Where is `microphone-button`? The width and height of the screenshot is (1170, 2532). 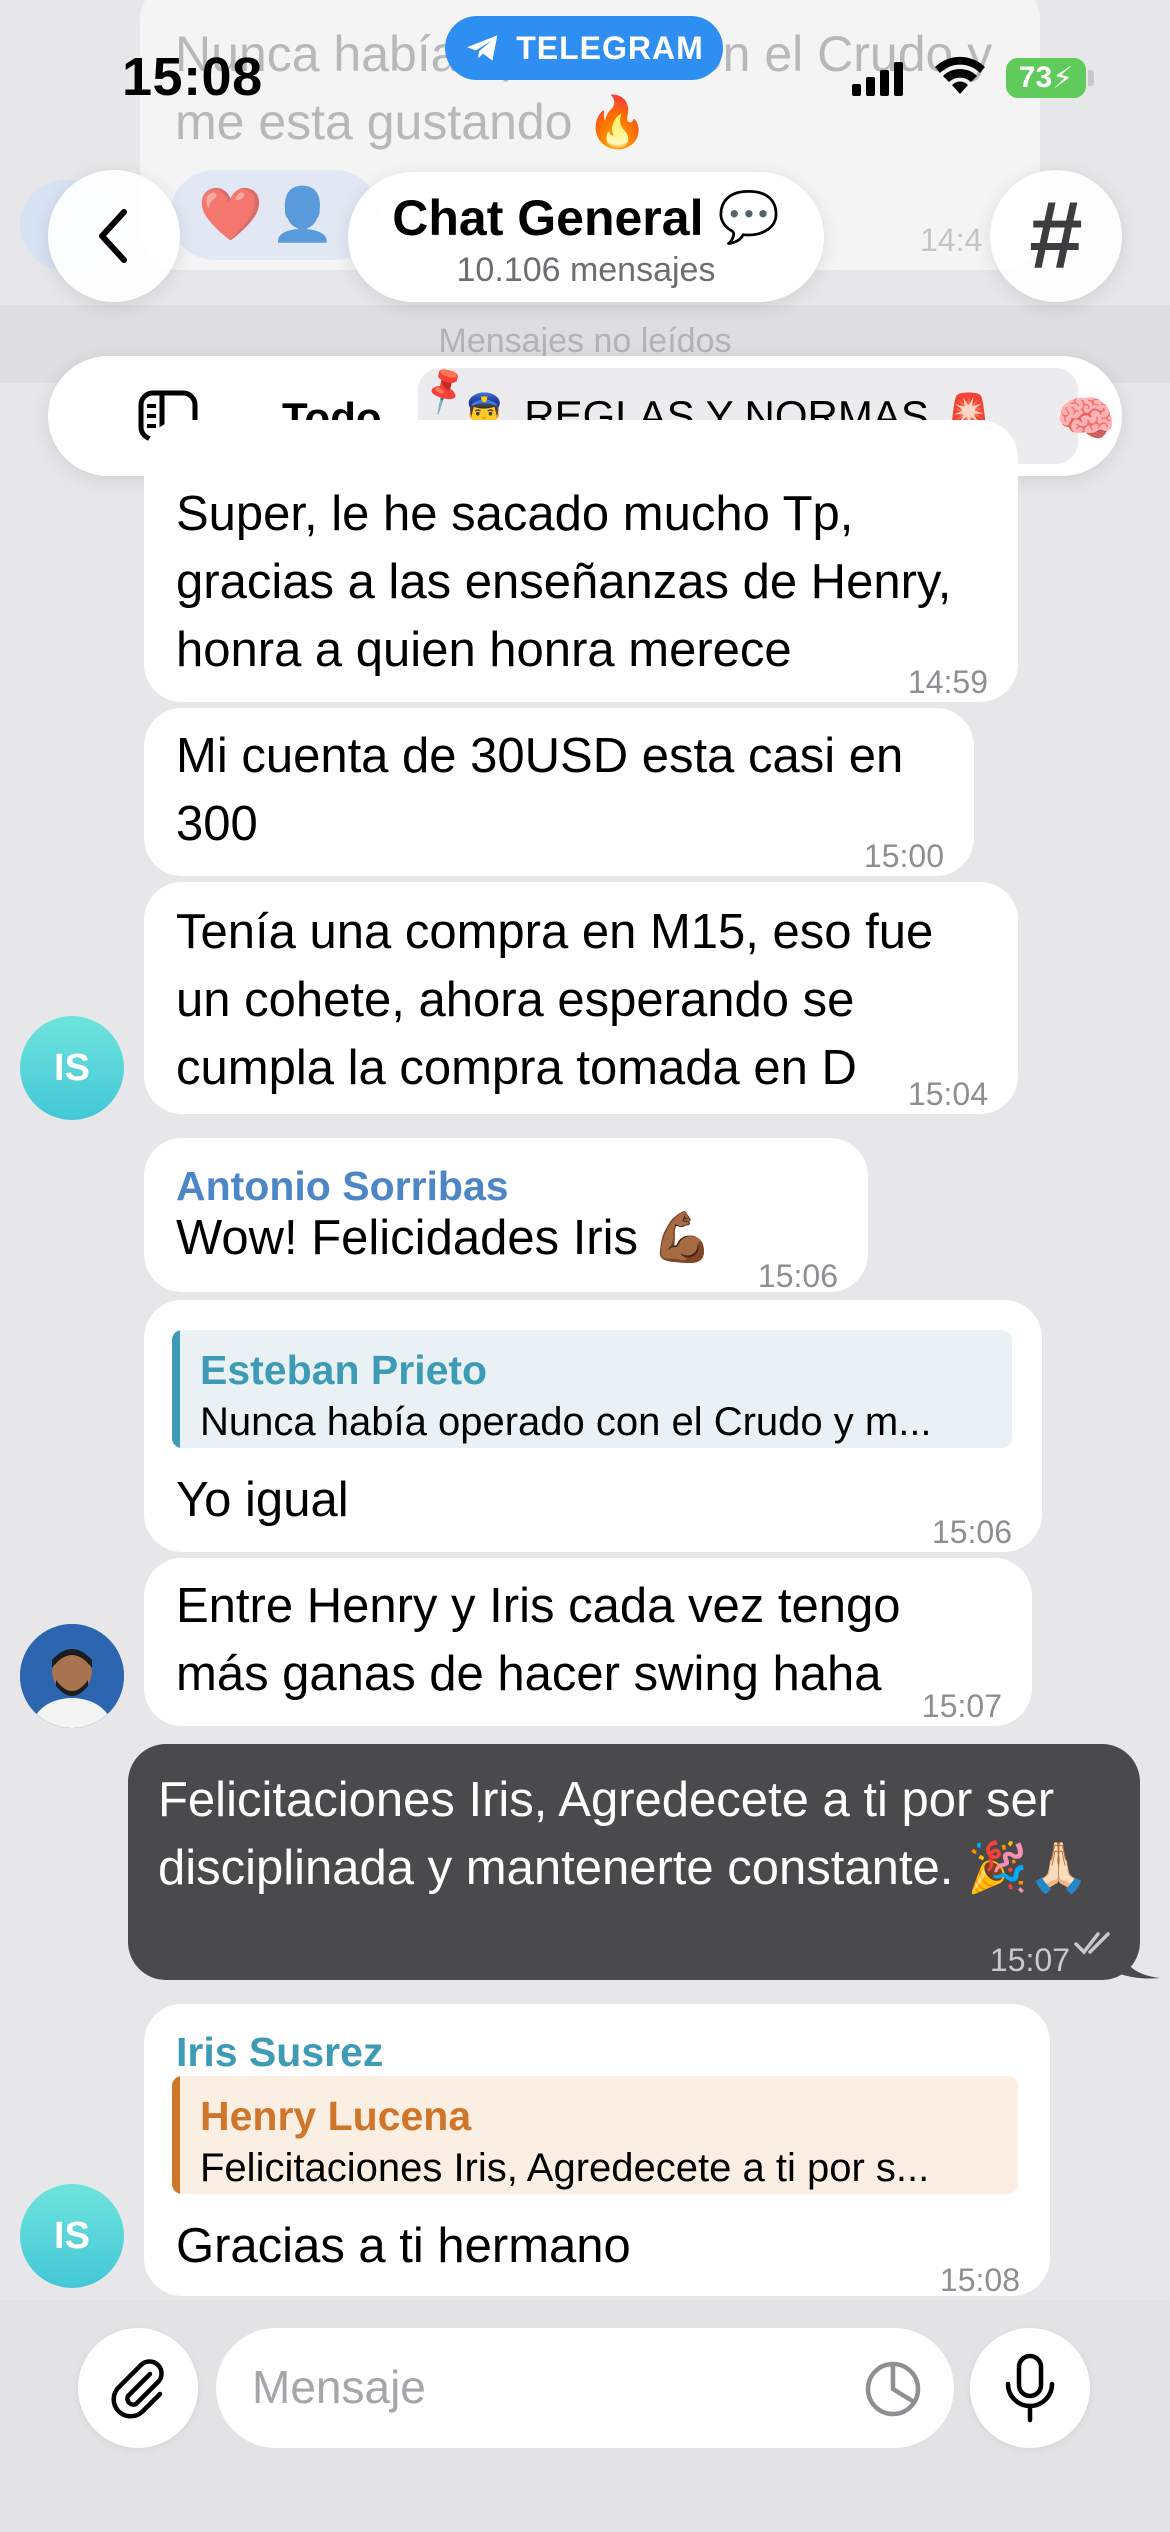
microphone-button is located at coordinates (1030, 2388).